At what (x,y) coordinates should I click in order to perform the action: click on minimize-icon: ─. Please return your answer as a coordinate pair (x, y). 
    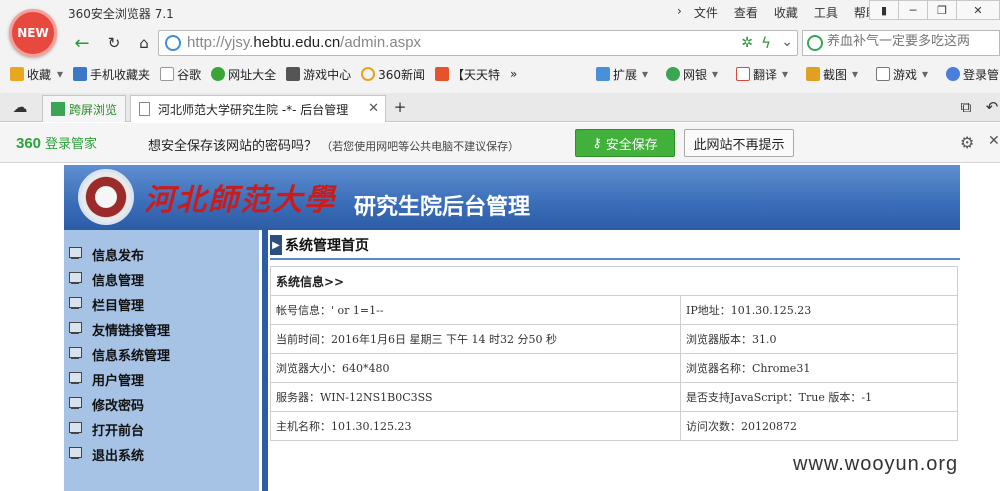
    Looking at the image, I should click on (913, 10).